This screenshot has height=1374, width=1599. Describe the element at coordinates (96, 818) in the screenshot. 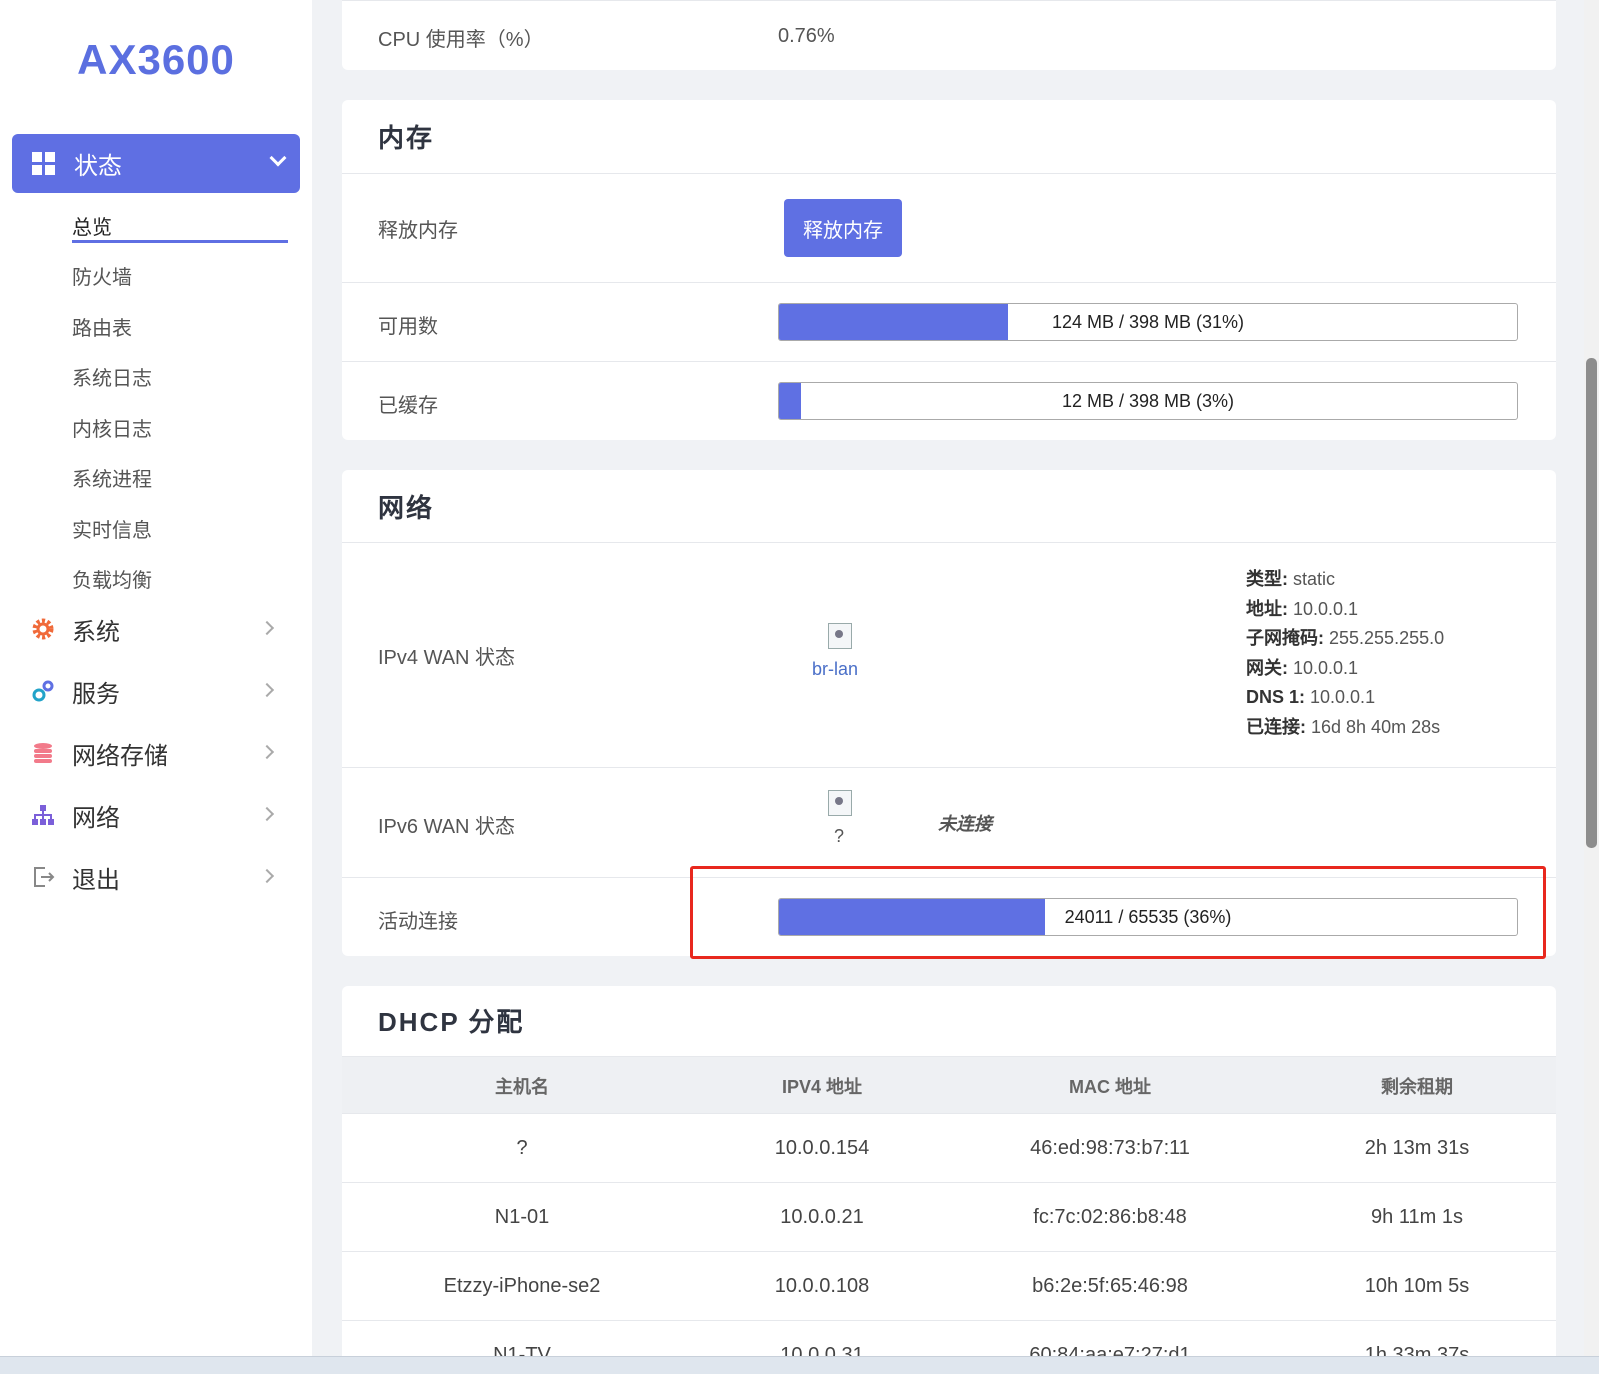

I see `menu-network-label: 网络` at that location.